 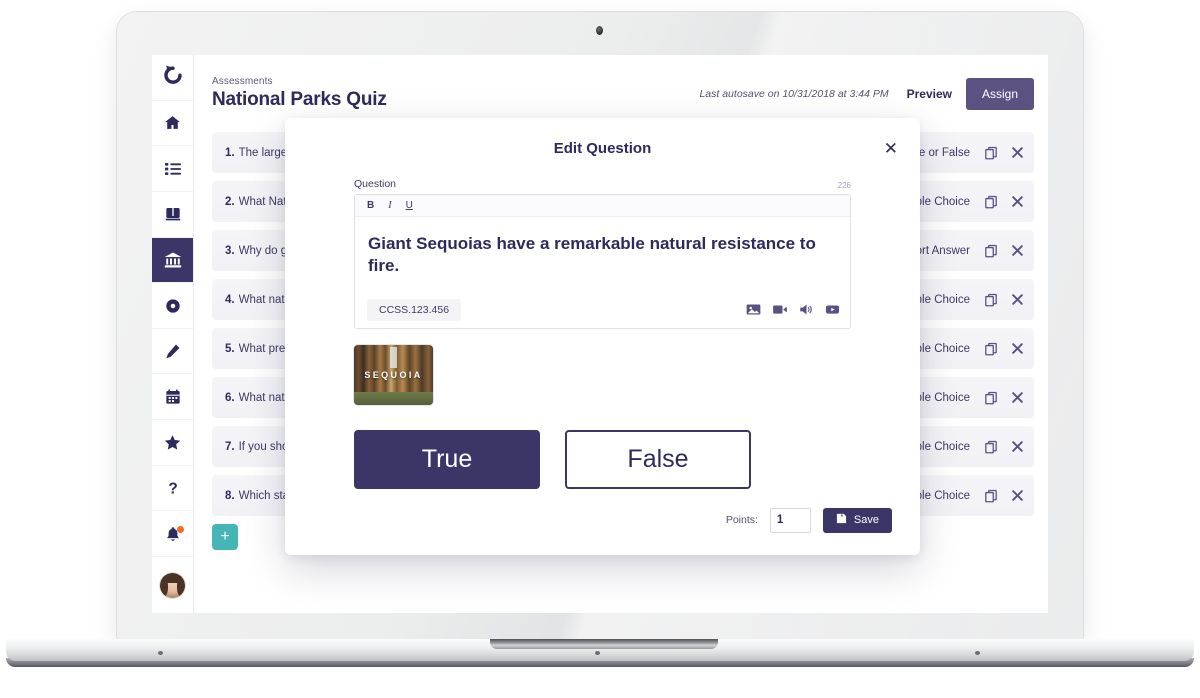 What do you see at coordinates (230, 495) in the screenshot?
I see `question-number: 8.` at bounding box center [230, 495].